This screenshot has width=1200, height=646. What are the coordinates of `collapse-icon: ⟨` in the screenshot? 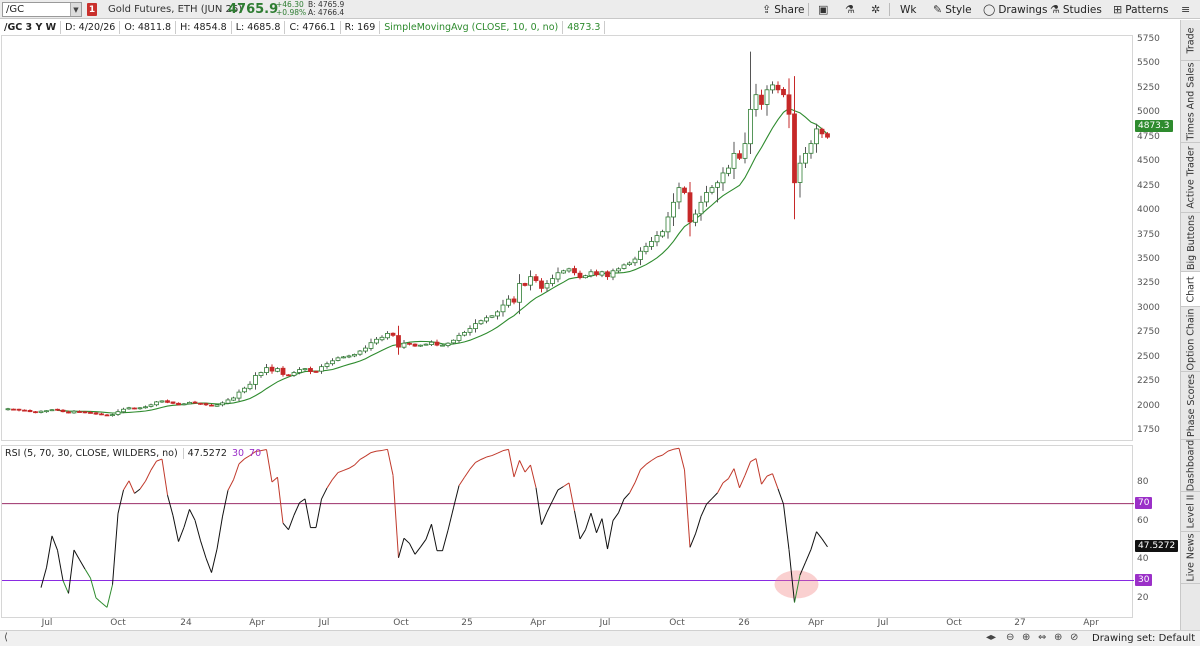 It's located at (6, 637).